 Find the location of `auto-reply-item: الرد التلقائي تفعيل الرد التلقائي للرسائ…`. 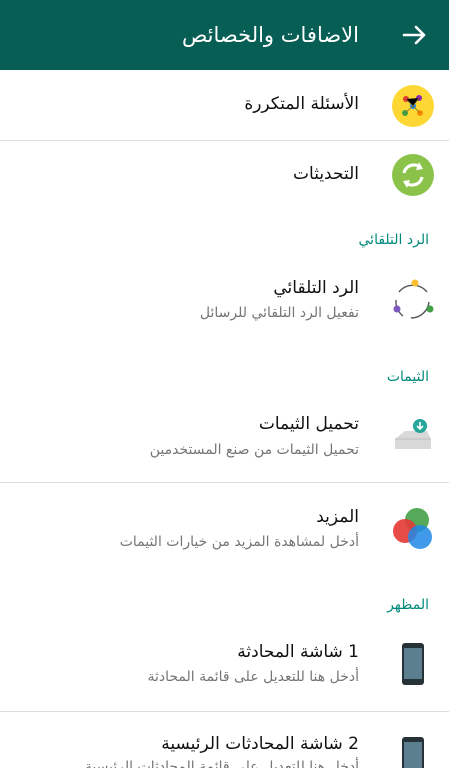

auto-reply-item: الرد التلقائي تفعيل الرد التلقائي للرسائ… is located at coordinates (224, 303).